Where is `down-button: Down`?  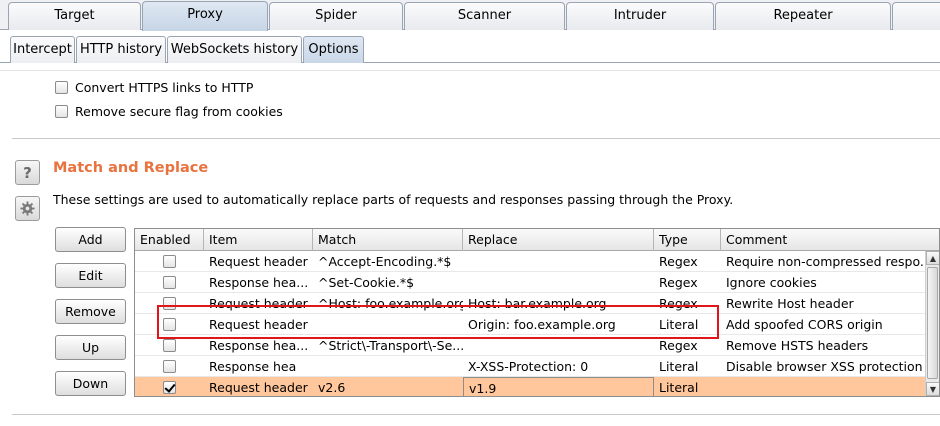 down-button: Down is located at coordinates (90, 383).